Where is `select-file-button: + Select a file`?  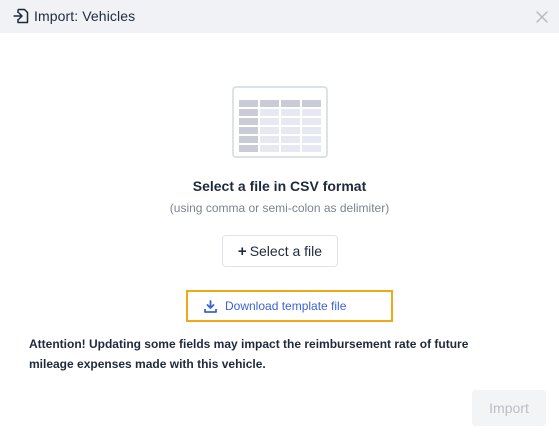
select-file-button: + Select a file is located at coordinates (280, 251).